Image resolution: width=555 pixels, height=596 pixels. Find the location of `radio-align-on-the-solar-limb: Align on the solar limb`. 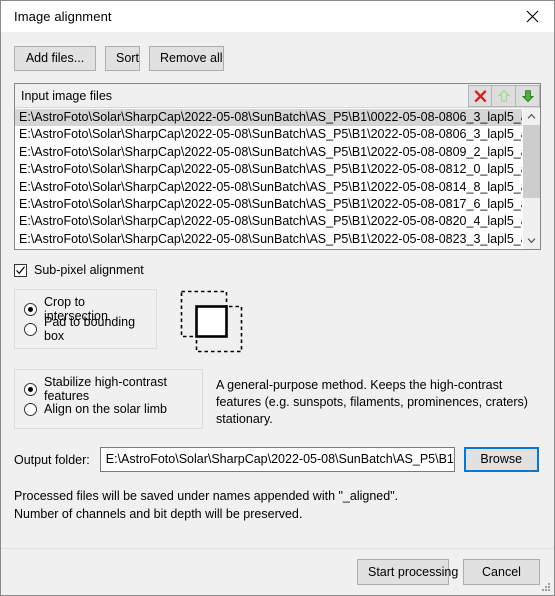

radio-align-on-the-solar-limb: Align on the solar limb is located at coordinates (107, 409).